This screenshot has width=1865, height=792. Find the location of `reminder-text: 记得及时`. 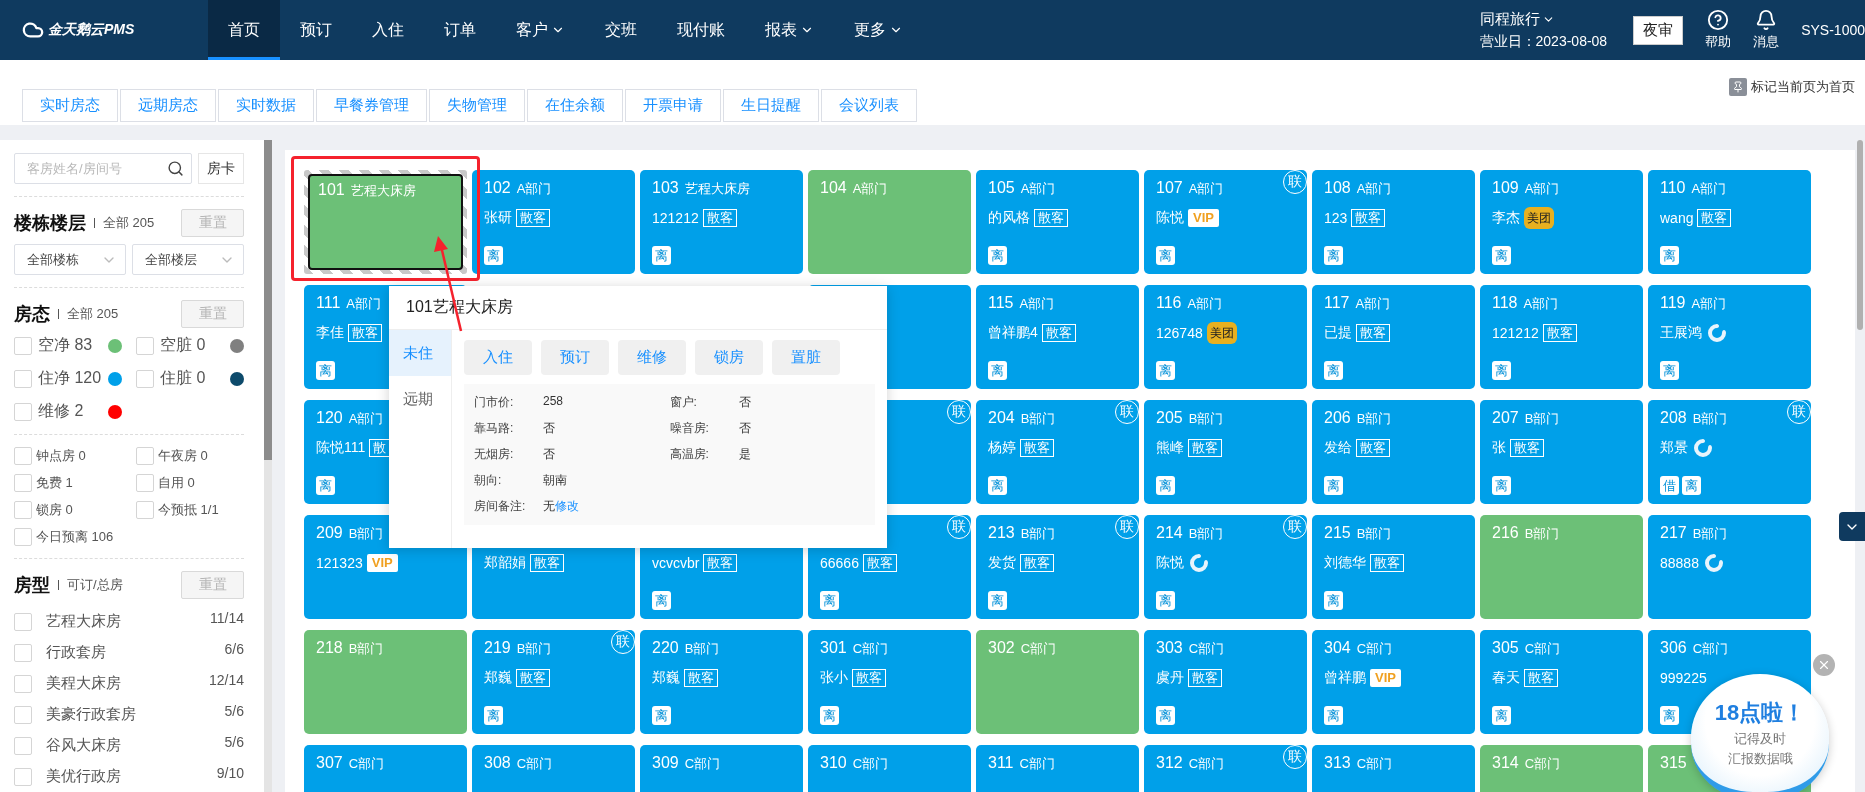

reminder-text: 记得及时 is located at coordinates (1760, 739).